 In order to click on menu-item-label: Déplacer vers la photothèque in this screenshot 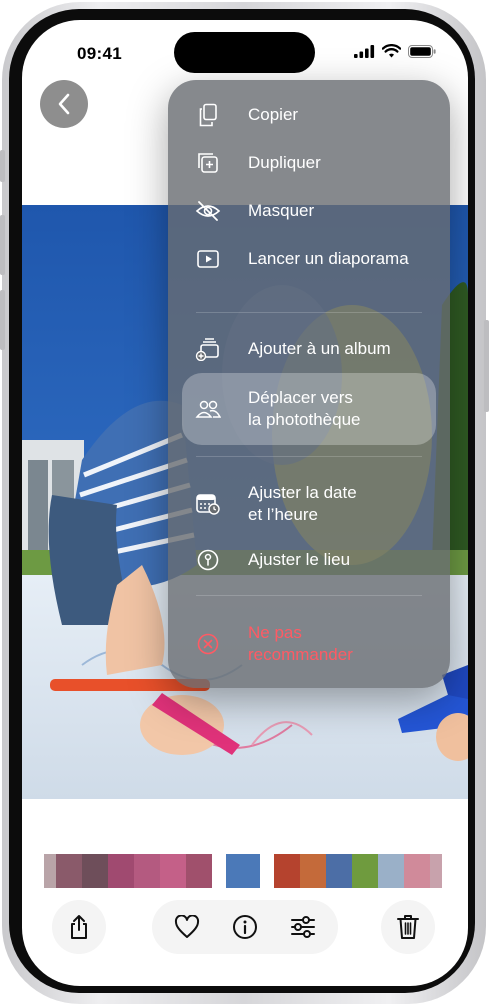, I will do `click(304, 408)`.